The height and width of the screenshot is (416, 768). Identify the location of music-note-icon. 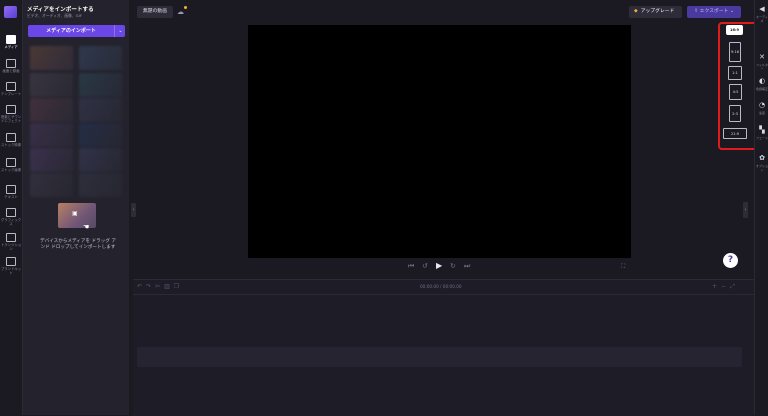
(11, 109).